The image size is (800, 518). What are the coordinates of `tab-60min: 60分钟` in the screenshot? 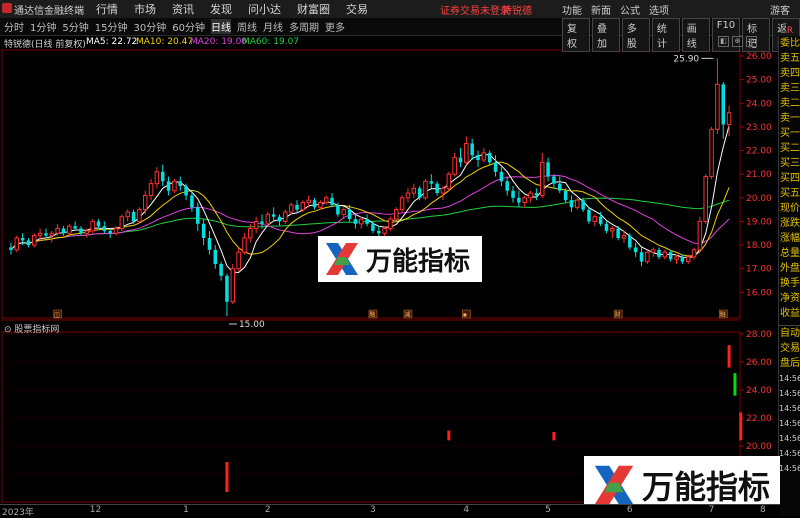 It's located at (188, 26).